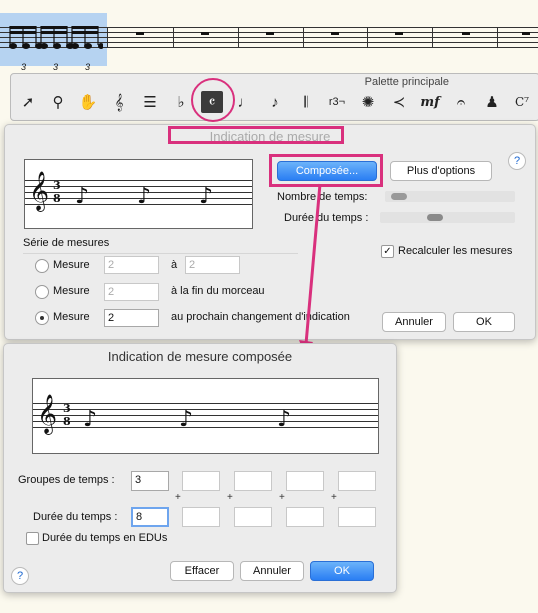 The image size is (538, 613). I want to click on radio2-label: Mesure, so click(71, 291).